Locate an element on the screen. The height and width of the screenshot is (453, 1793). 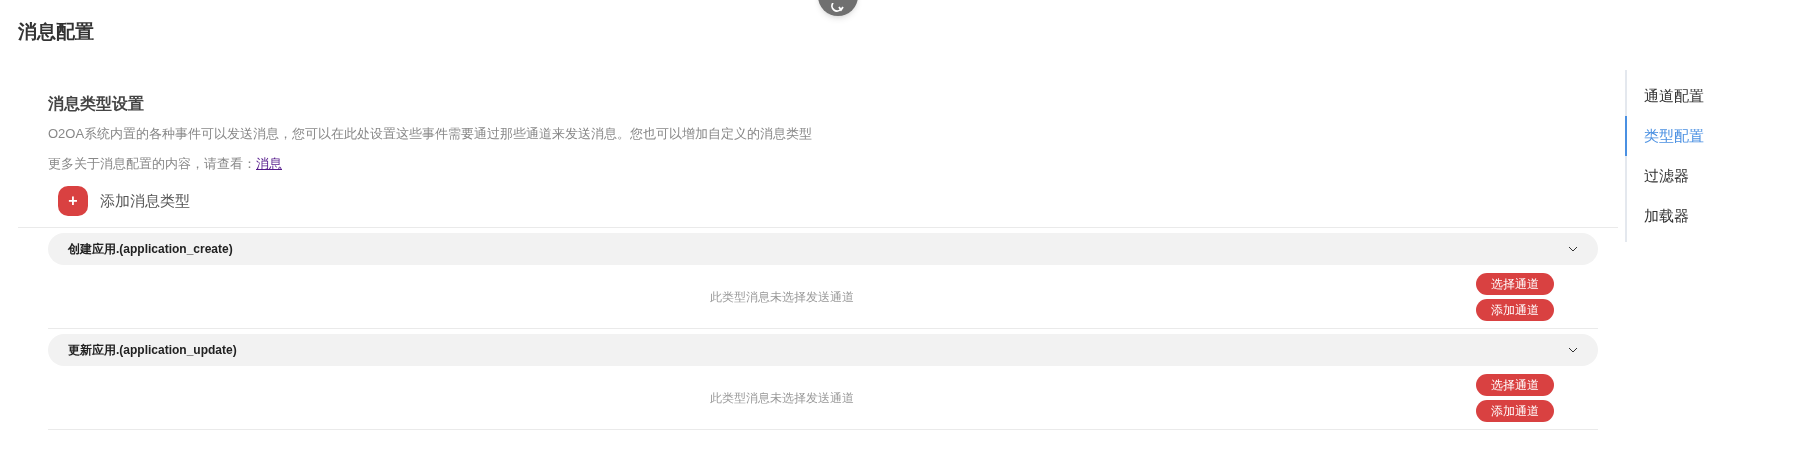
nav-item: 通道配置 is located at coordinates (1695, 96).